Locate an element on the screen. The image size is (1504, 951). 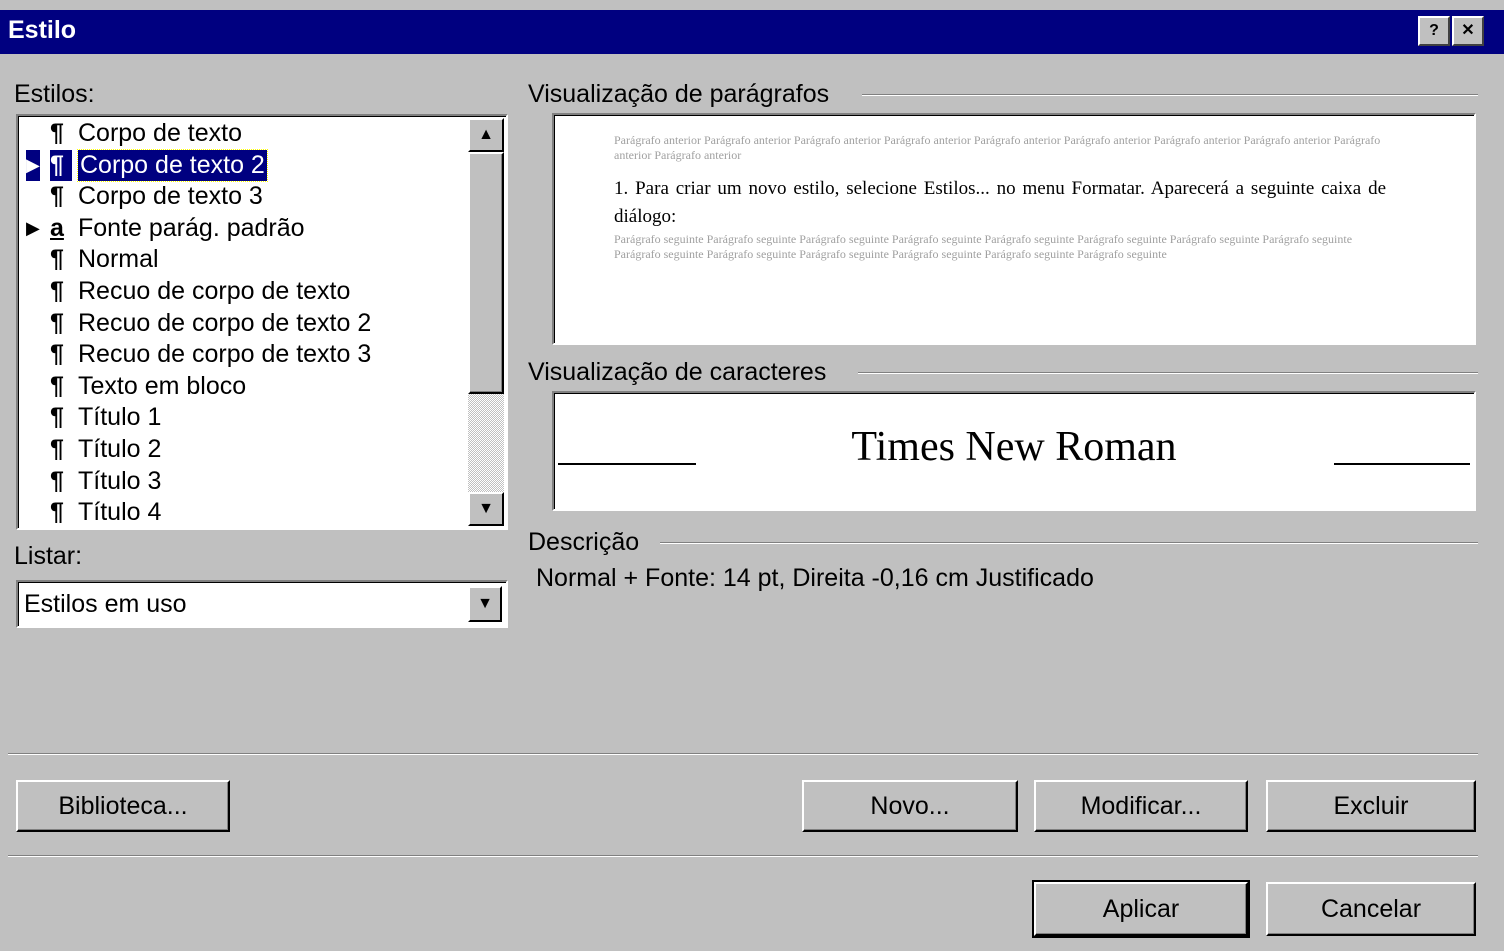
style-list-item-label: Corpo de texto 2 is located at coordinates (172, 165).